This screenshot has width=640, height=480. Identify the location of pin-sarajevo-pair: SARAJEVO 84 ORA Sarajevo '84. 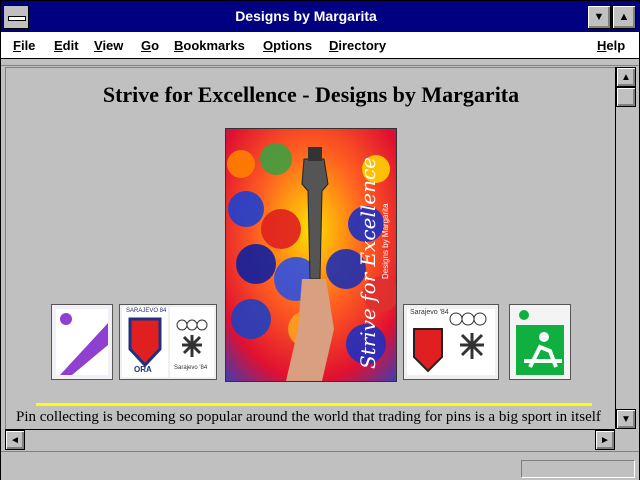
(168, 342).